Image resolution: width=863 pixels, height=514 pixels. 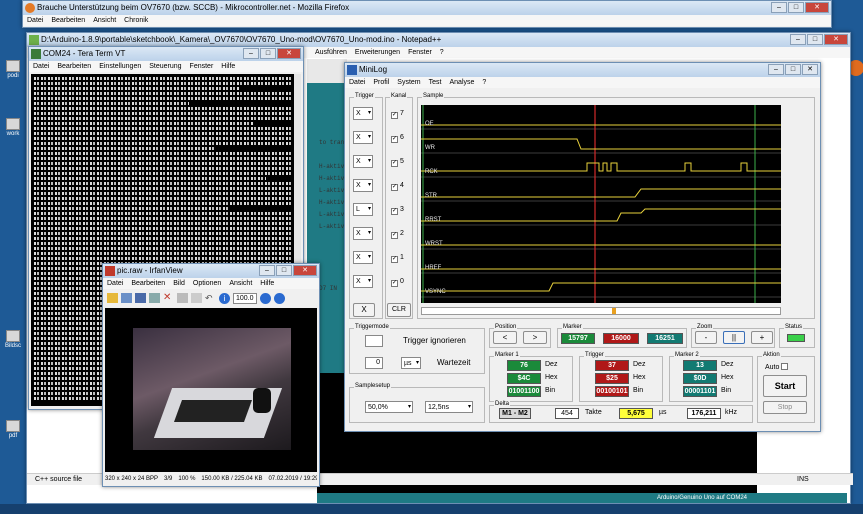 I want to click on trigger-select-5: X, so click(x=363, y=161).